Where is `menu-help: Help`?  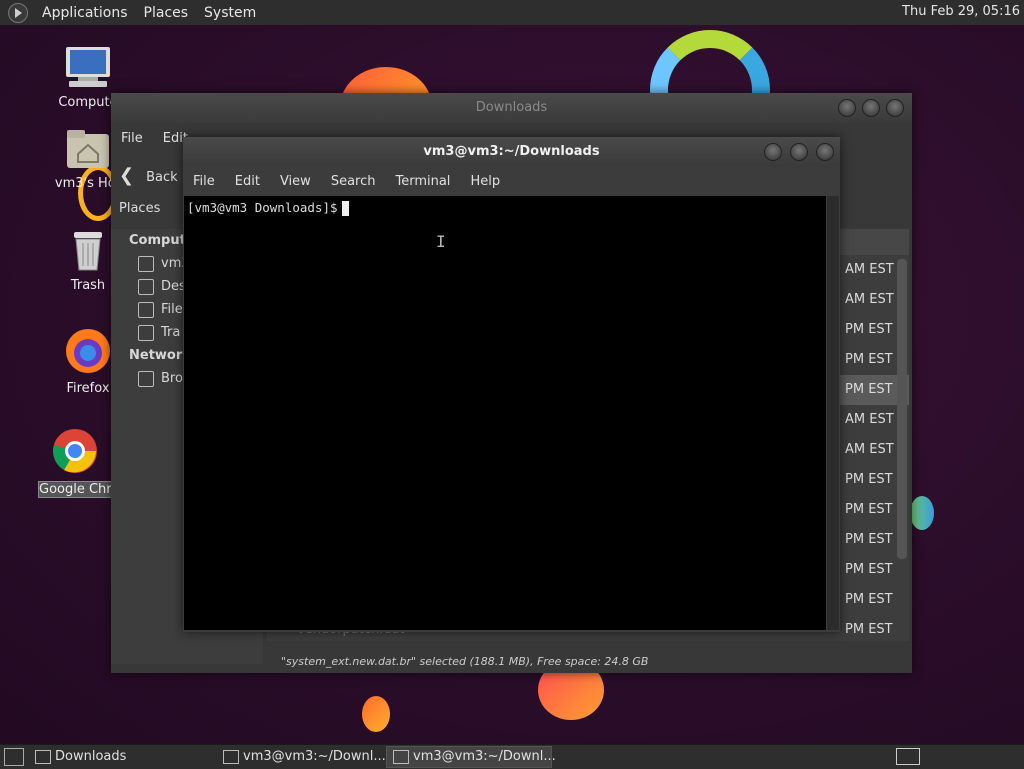
menu-help: Help is located at coordinates (485, 181).